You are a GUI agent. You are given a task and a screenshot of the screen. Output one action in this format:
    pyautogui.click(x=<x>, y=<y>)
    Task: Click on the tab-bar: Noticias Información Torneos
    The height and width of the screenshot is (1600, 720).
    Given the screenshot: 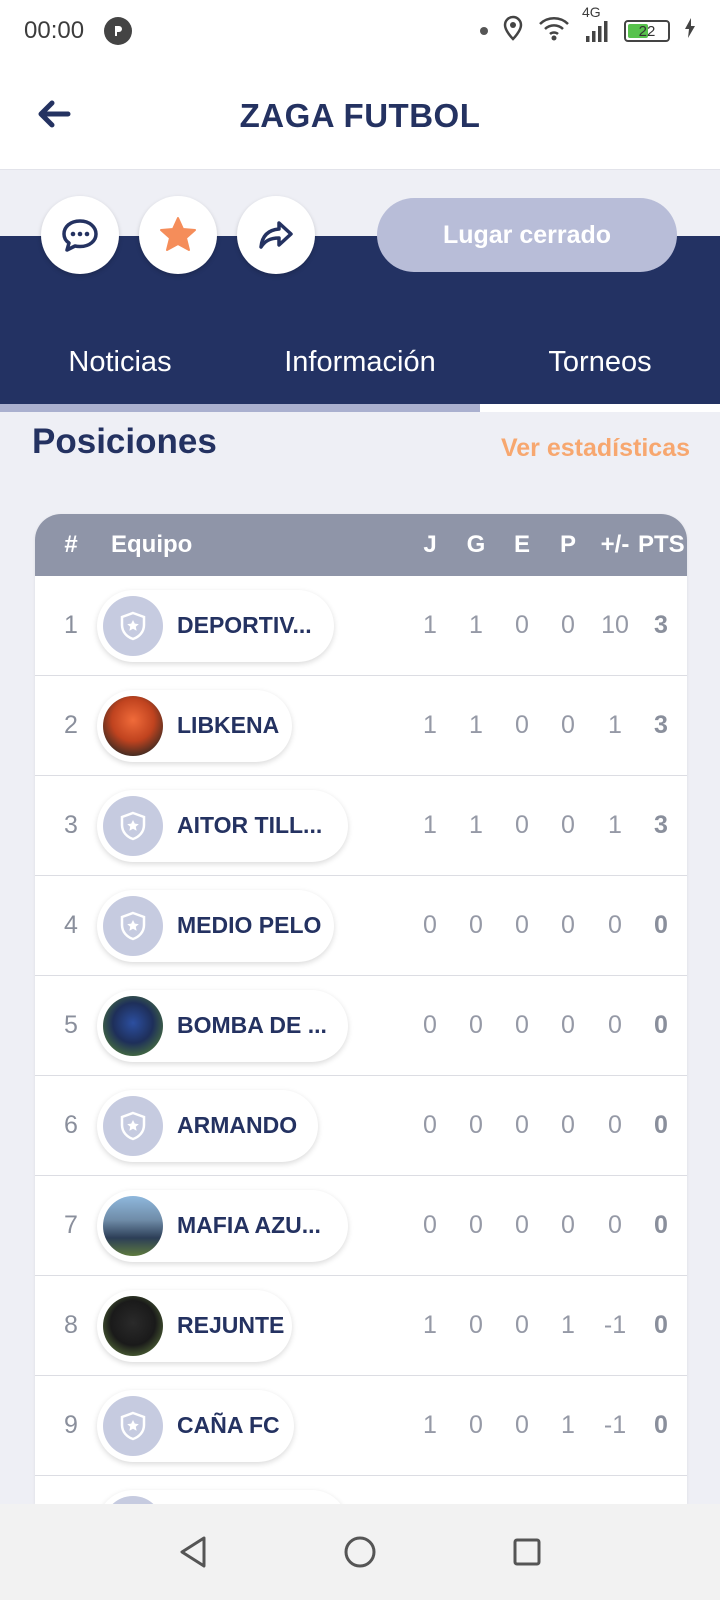 What is the action you would take?
    pyautogui.click(x=360, y=362)
    